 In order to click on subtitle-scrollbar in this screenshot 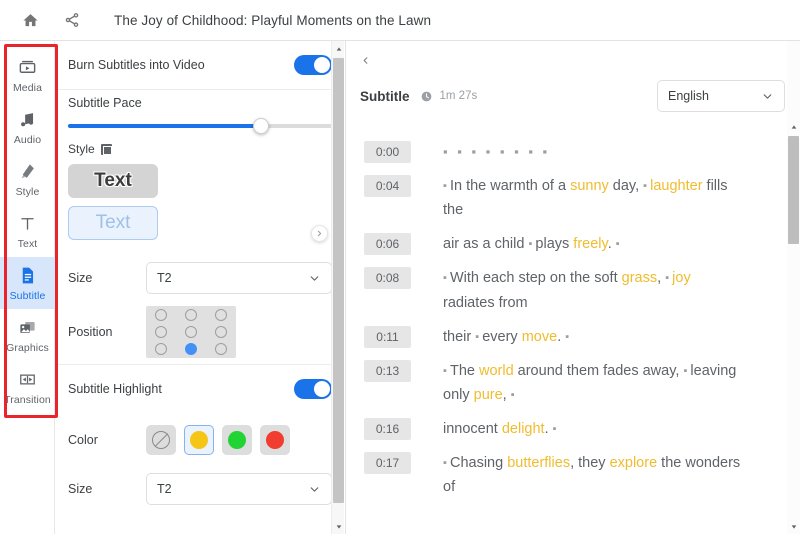, I will do `click(793, 287)`.